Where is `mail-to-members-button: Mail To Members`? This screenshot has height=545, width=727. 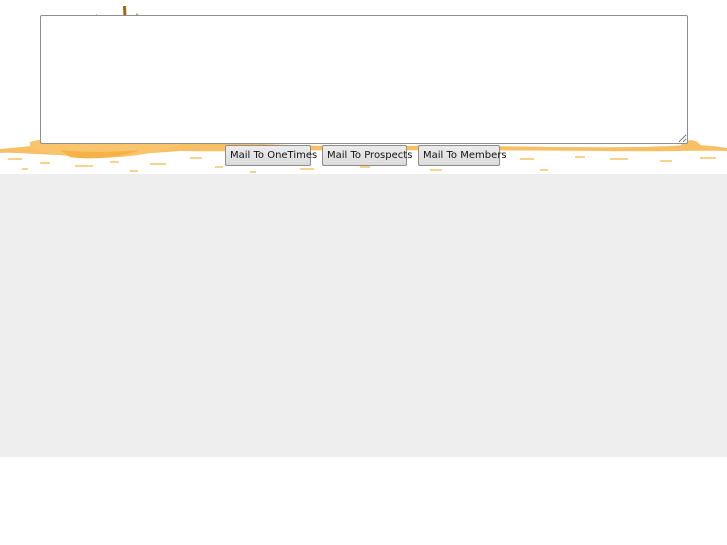
mail-to-members-button: Mail To Members is located at coordinates (462, 155).